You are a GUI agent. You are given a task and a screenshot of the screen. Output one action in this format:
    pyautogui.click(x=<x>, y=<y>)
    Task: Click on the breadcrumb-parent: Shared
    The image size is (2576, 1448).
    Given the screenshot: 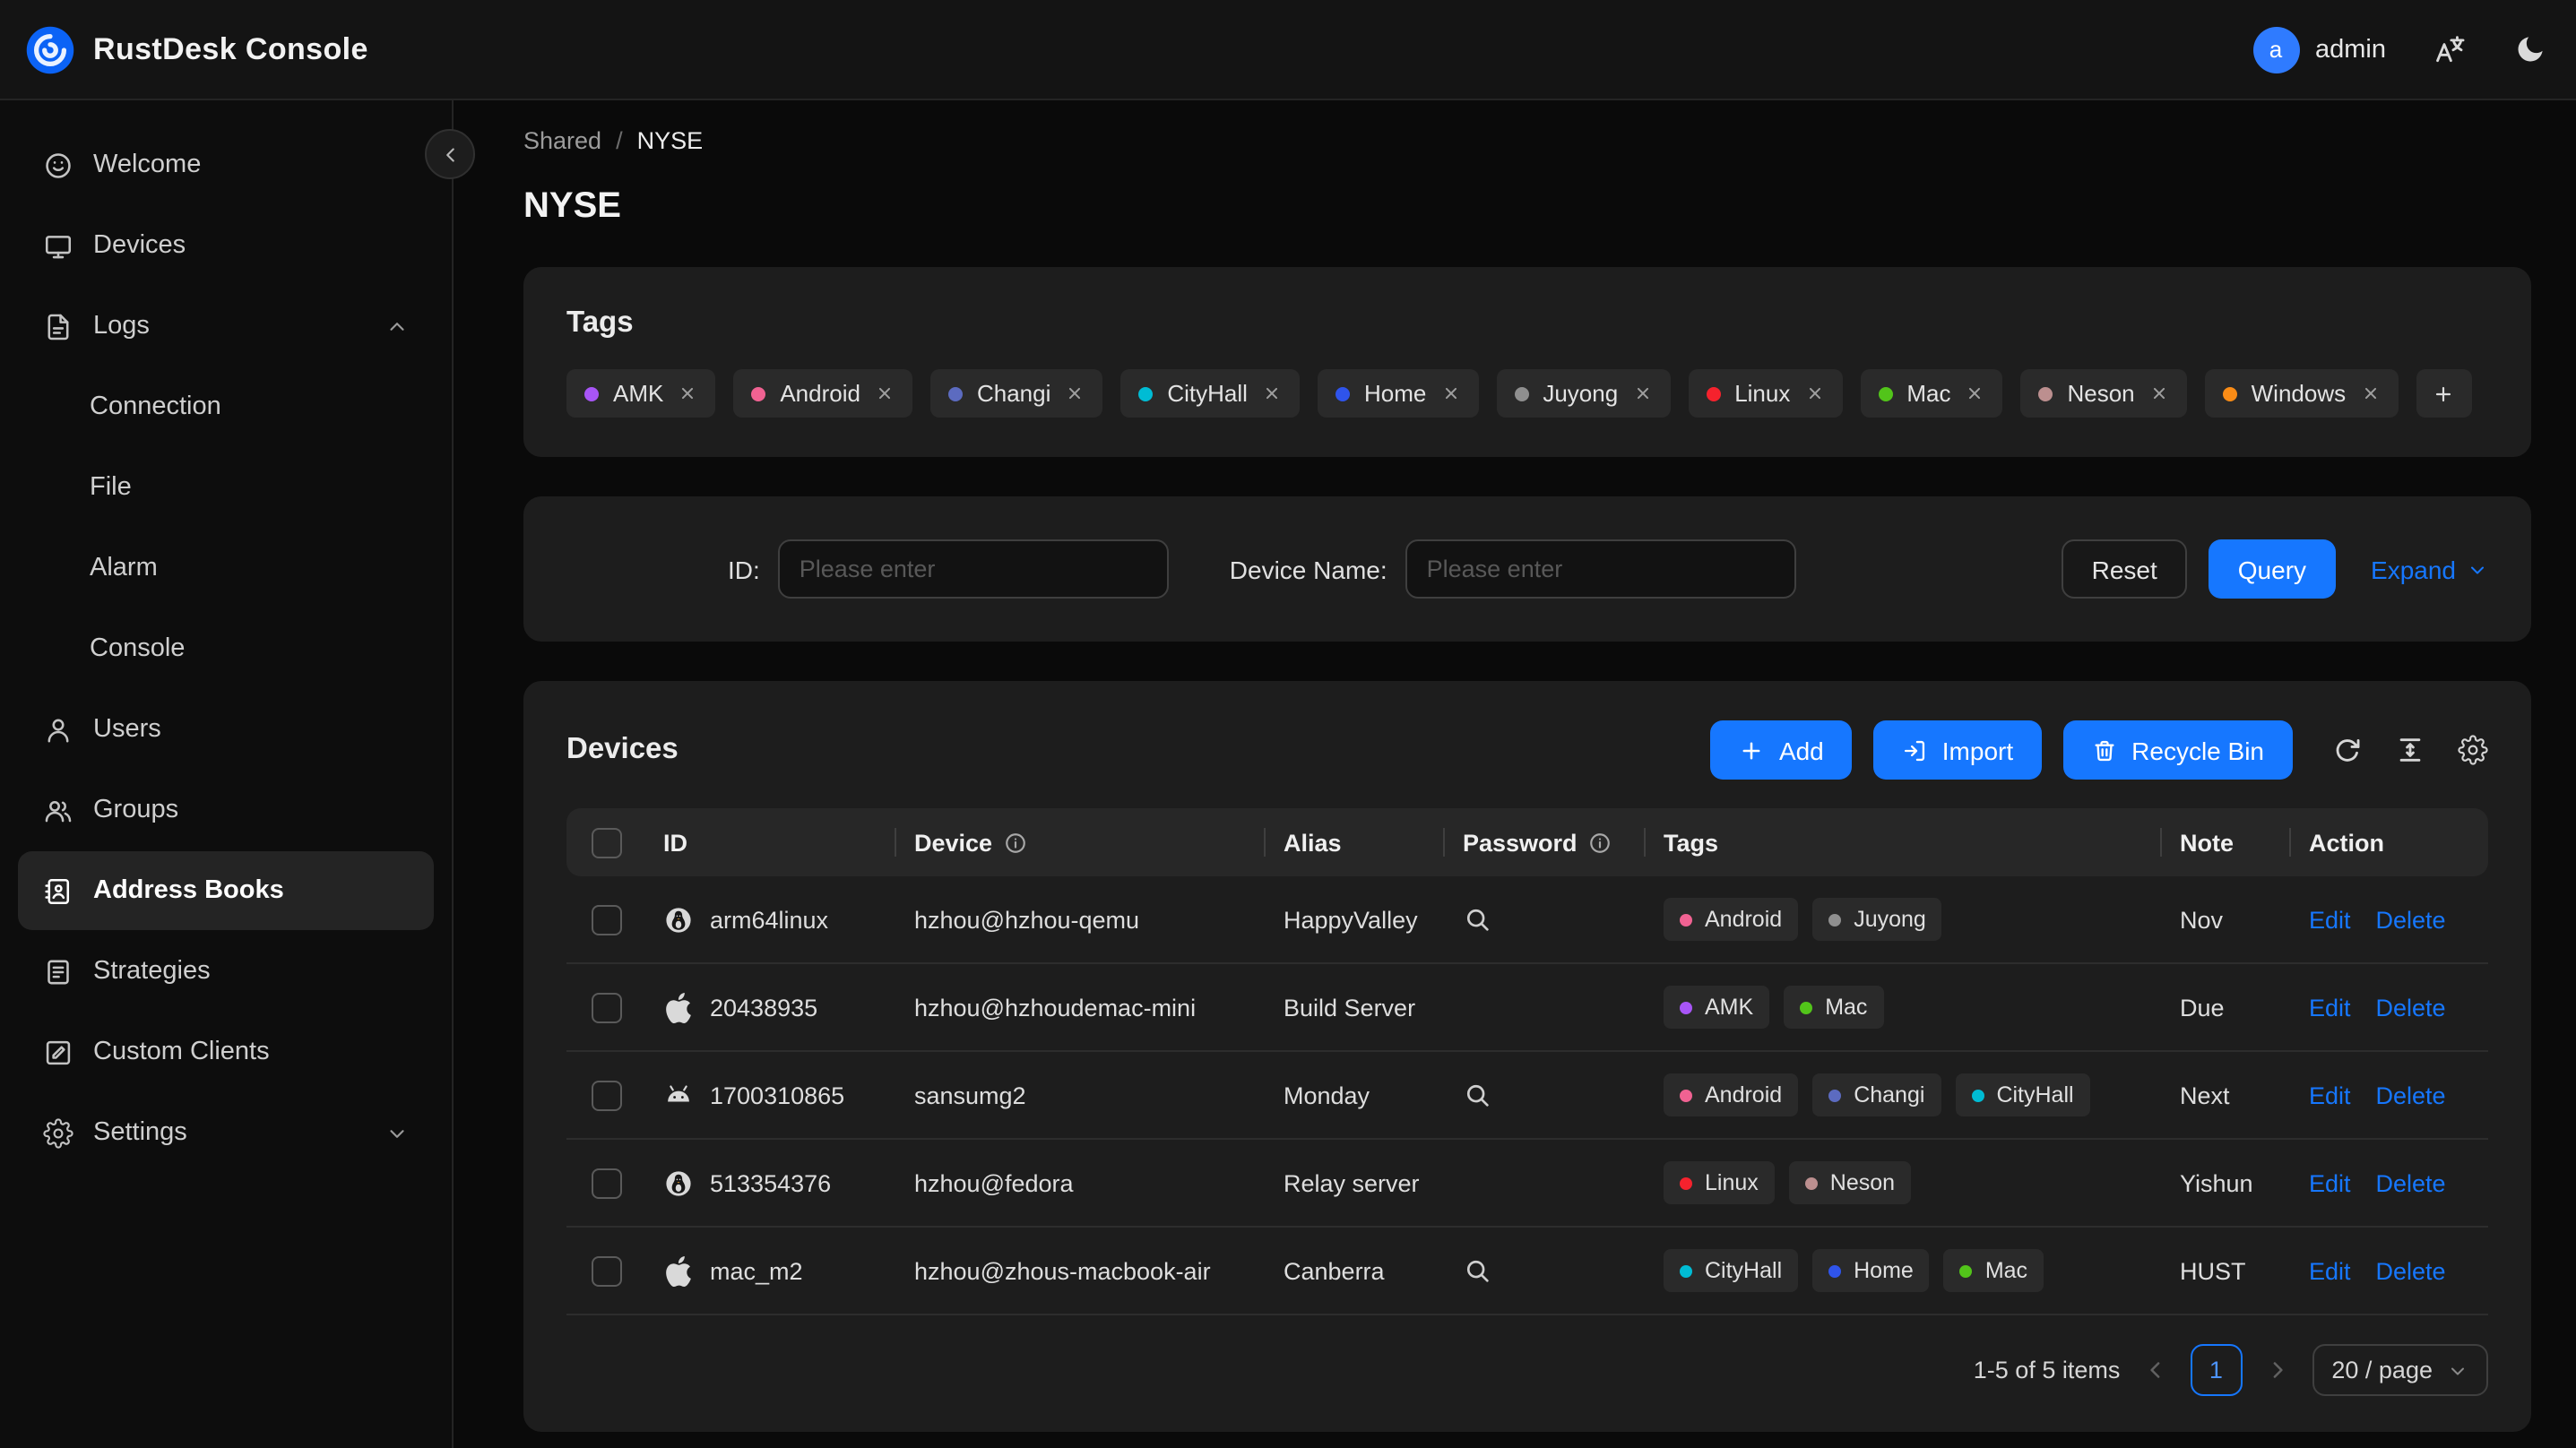 What is the action you would take?
    pyautogui.click(x=562, y=139)
    